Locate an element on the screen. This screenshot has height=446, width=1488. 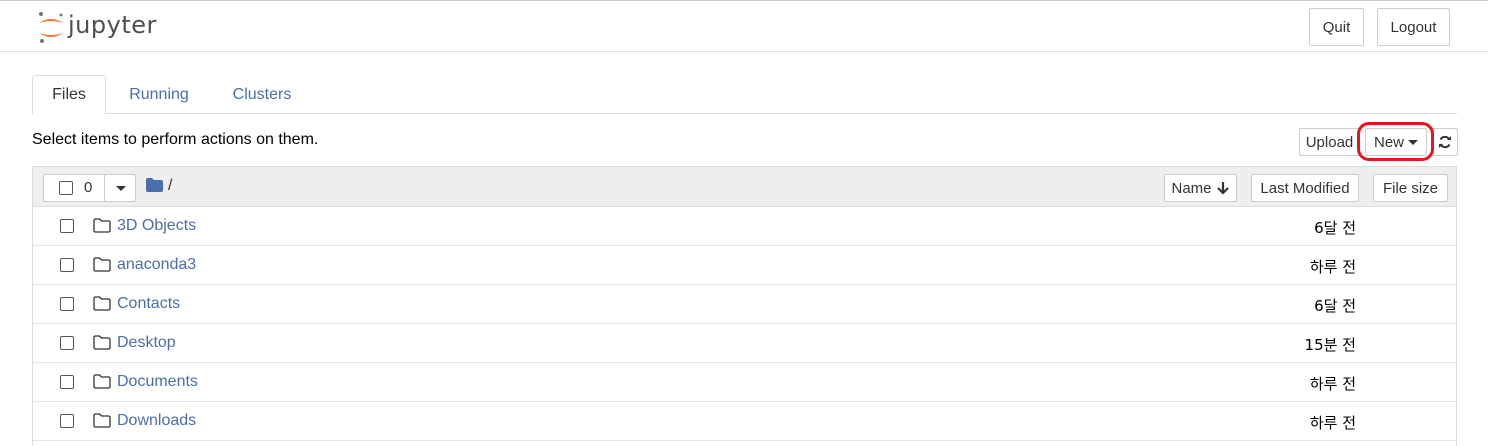
new-dropdown-button: New is located at coordinates (1396, 142).